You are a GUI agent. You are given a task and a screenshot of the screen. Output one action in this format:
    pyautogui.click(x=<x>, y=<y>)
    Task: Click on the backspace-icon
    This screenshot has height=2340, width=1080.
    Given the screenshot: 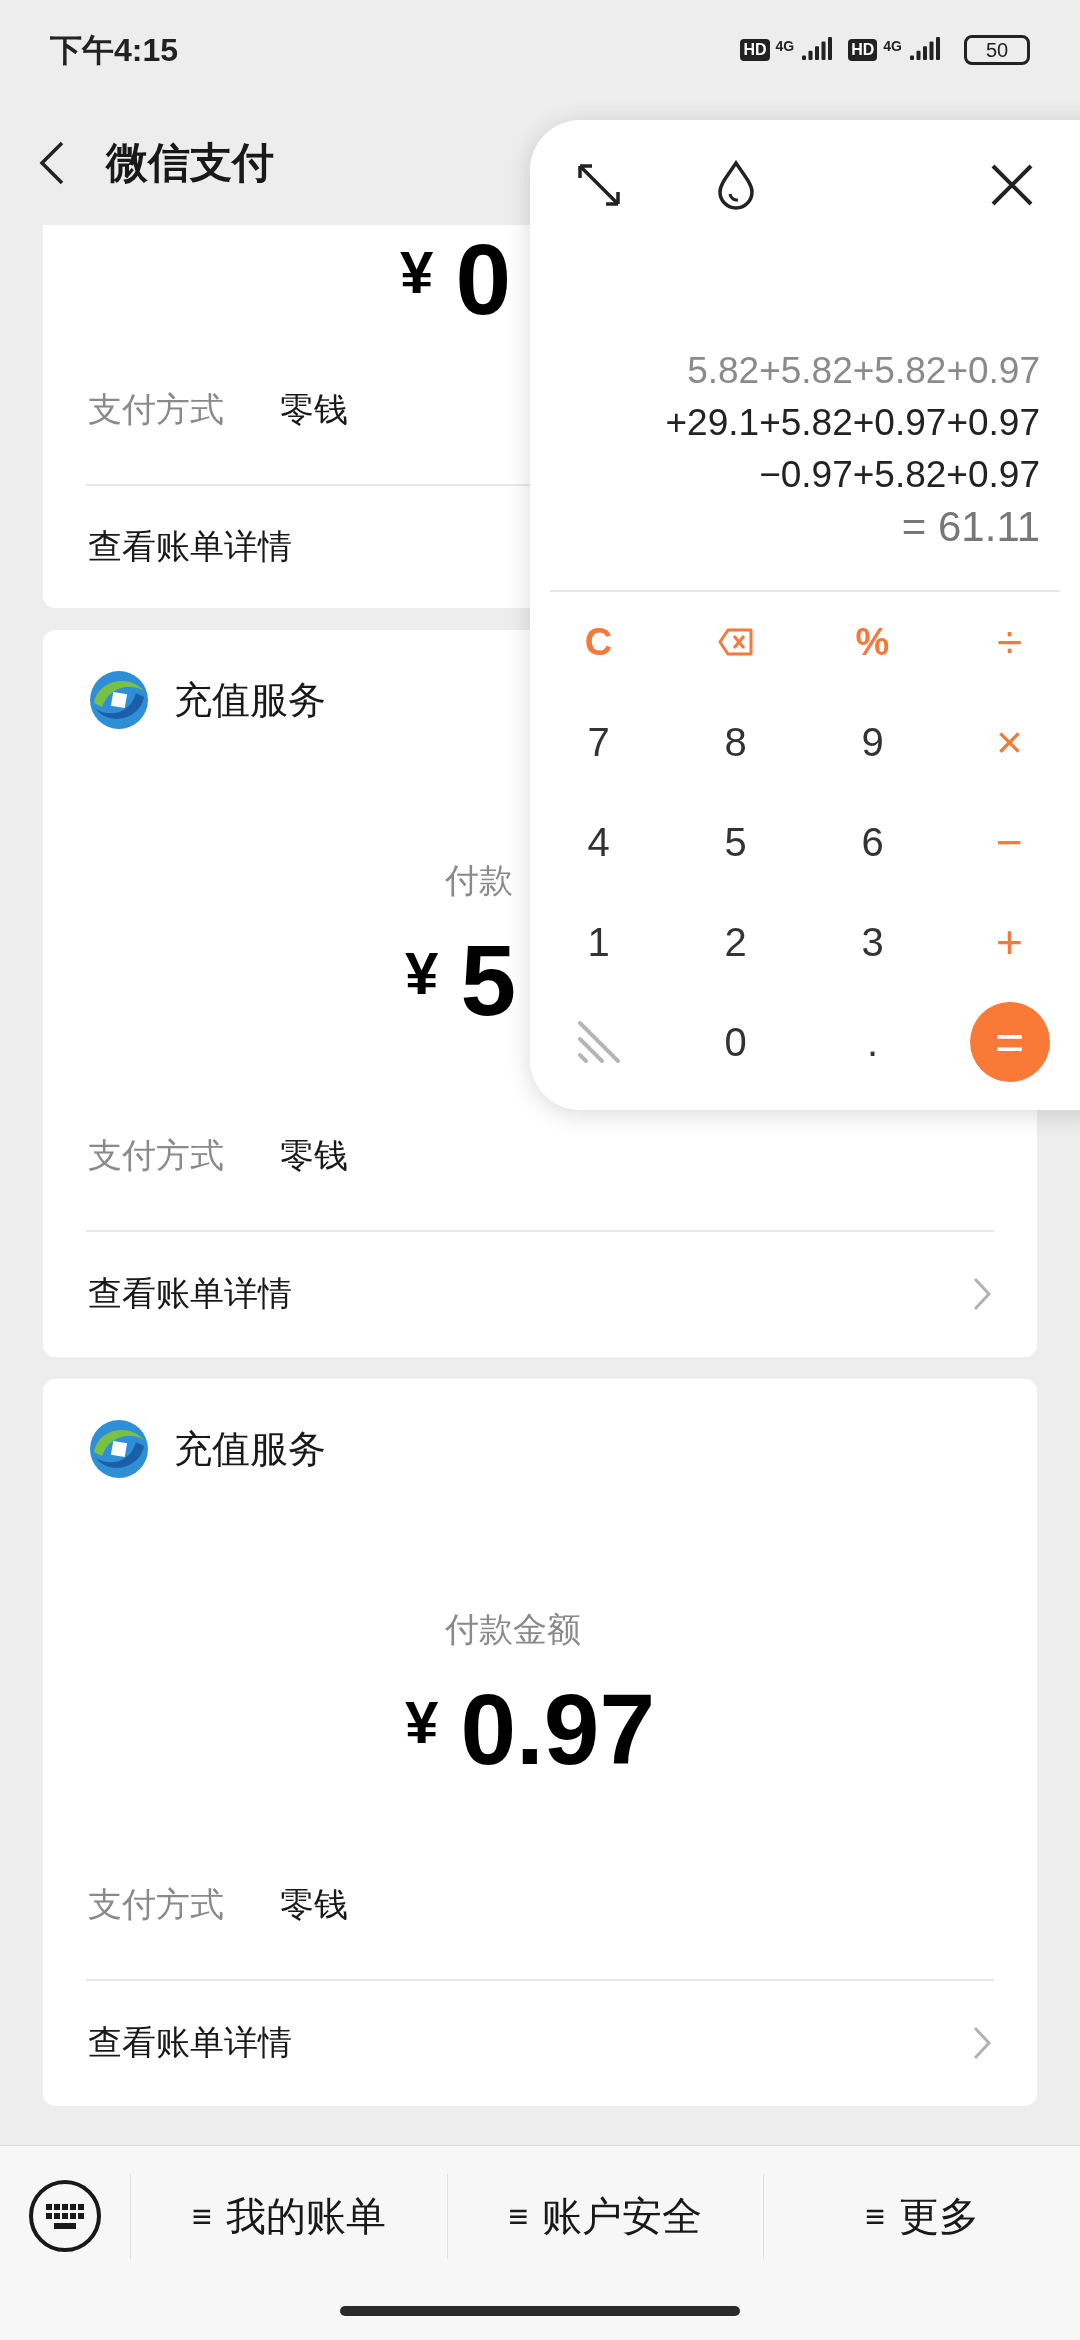 What is the action you would take?
    pyautogui.click(x=735, y=642)
    